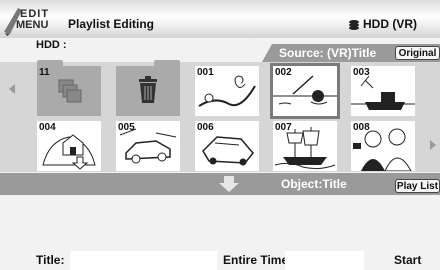  I want to click on thumbnail-007: 007, so click(305, 146).